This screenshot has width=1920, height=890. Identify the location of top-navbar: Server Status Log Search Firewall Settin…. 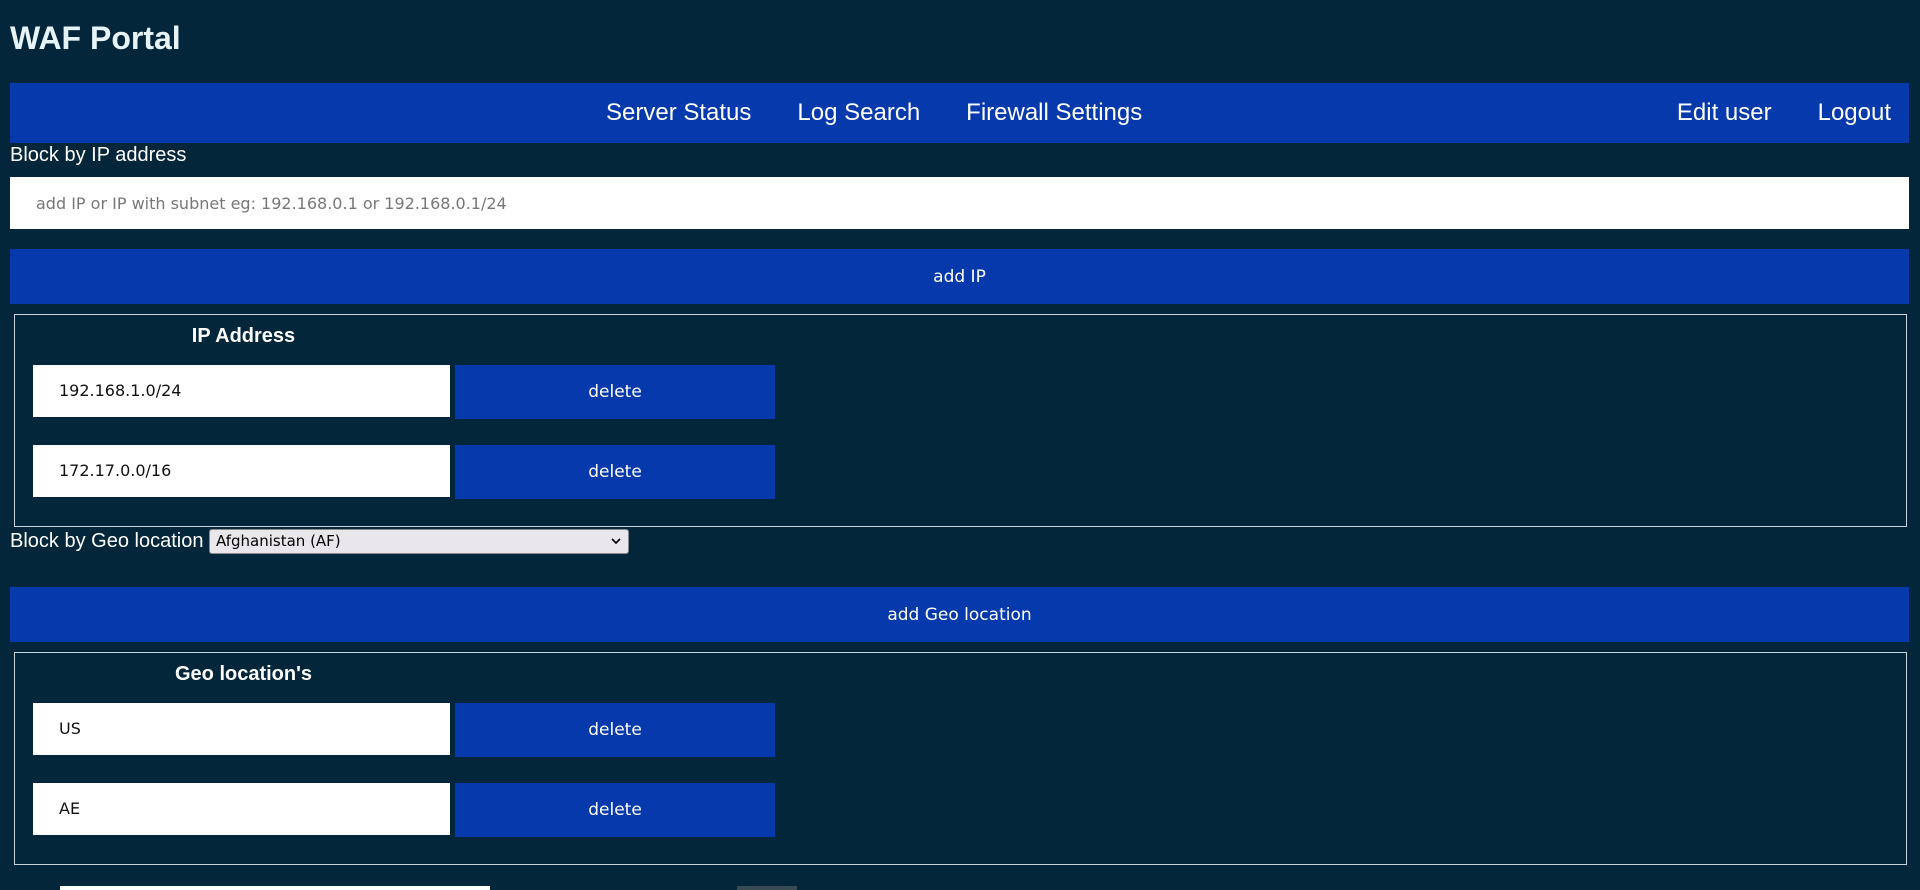
(959, 113).